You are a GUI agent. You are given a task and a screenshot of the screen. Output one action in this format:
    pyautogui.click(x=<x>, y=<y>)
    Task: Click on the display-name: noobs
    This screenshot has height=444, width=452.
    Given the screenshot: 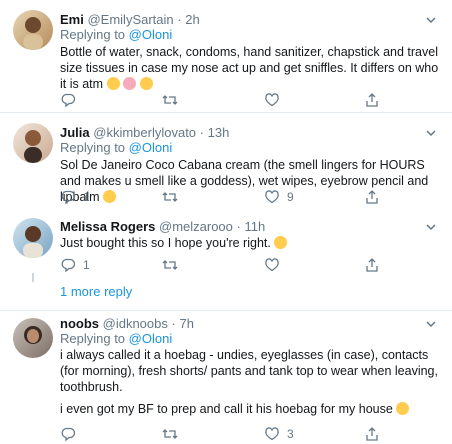 What is the action you would take?
    pyautogui.click(x=79, y=323)
    